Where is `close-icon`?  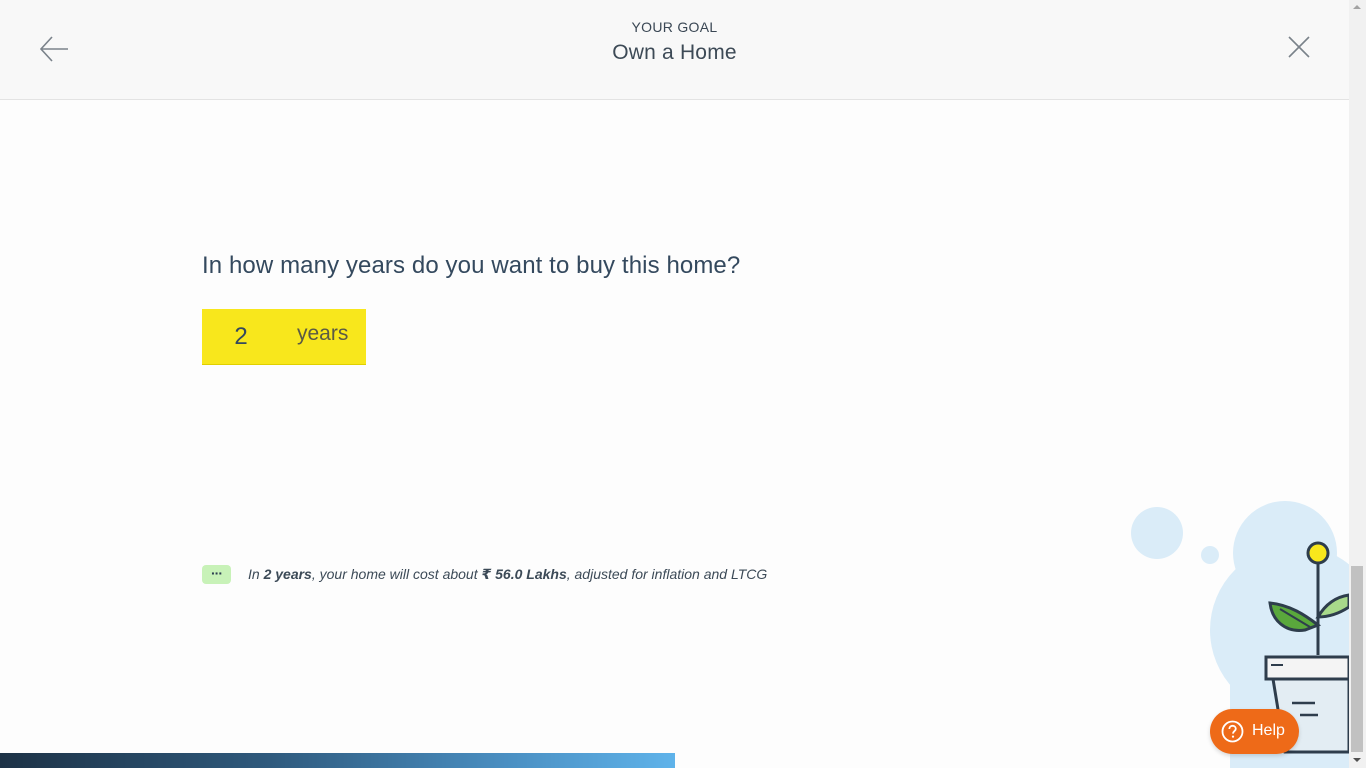
close-icon is located at coordinates (1299, 47).